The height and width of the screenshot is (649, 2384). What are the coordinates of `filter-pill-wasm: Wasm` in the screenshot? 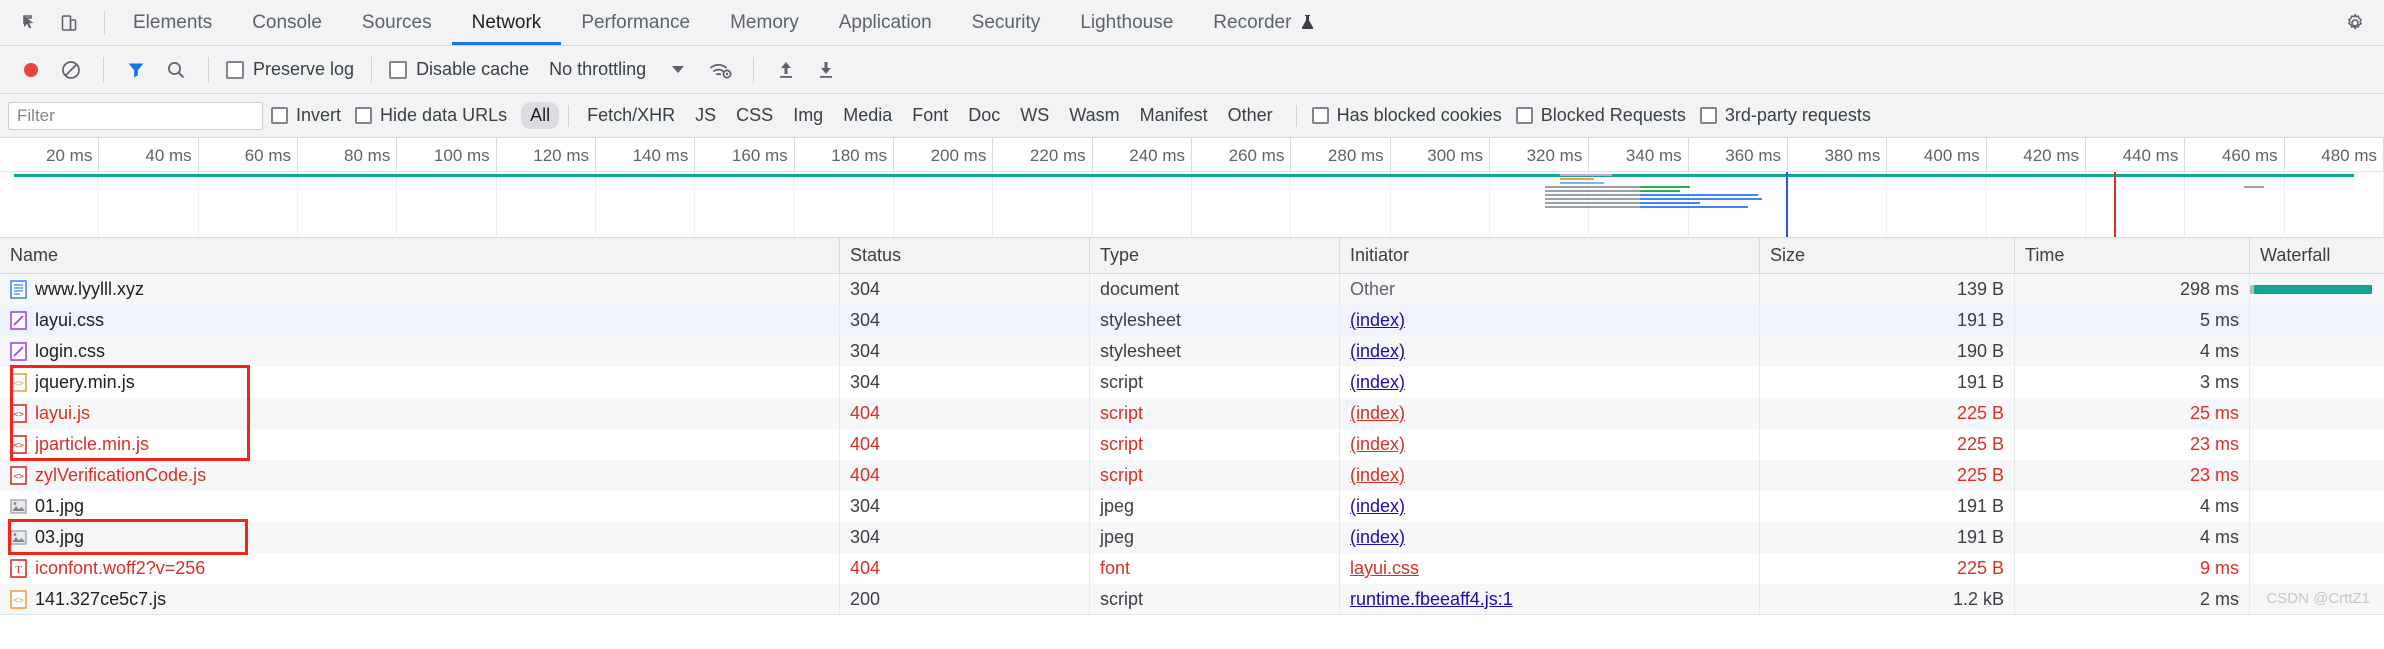 It's located at (1094, 115).